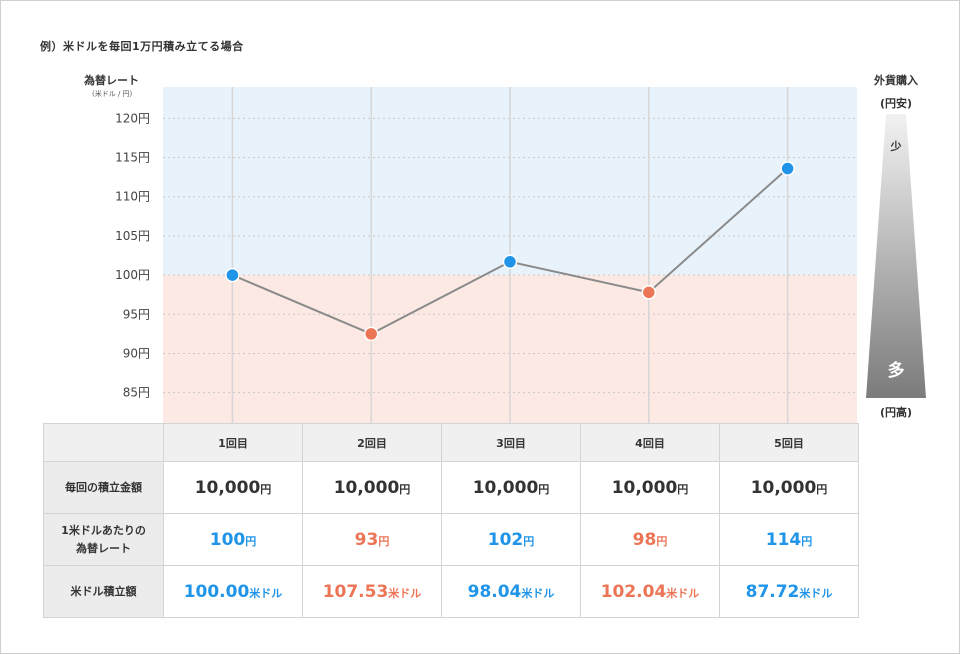  What do you see at coordinates (372, 591) in the screenshot?
I see `table-cell: 107.53米ドル` at bounding box center [372, 591].